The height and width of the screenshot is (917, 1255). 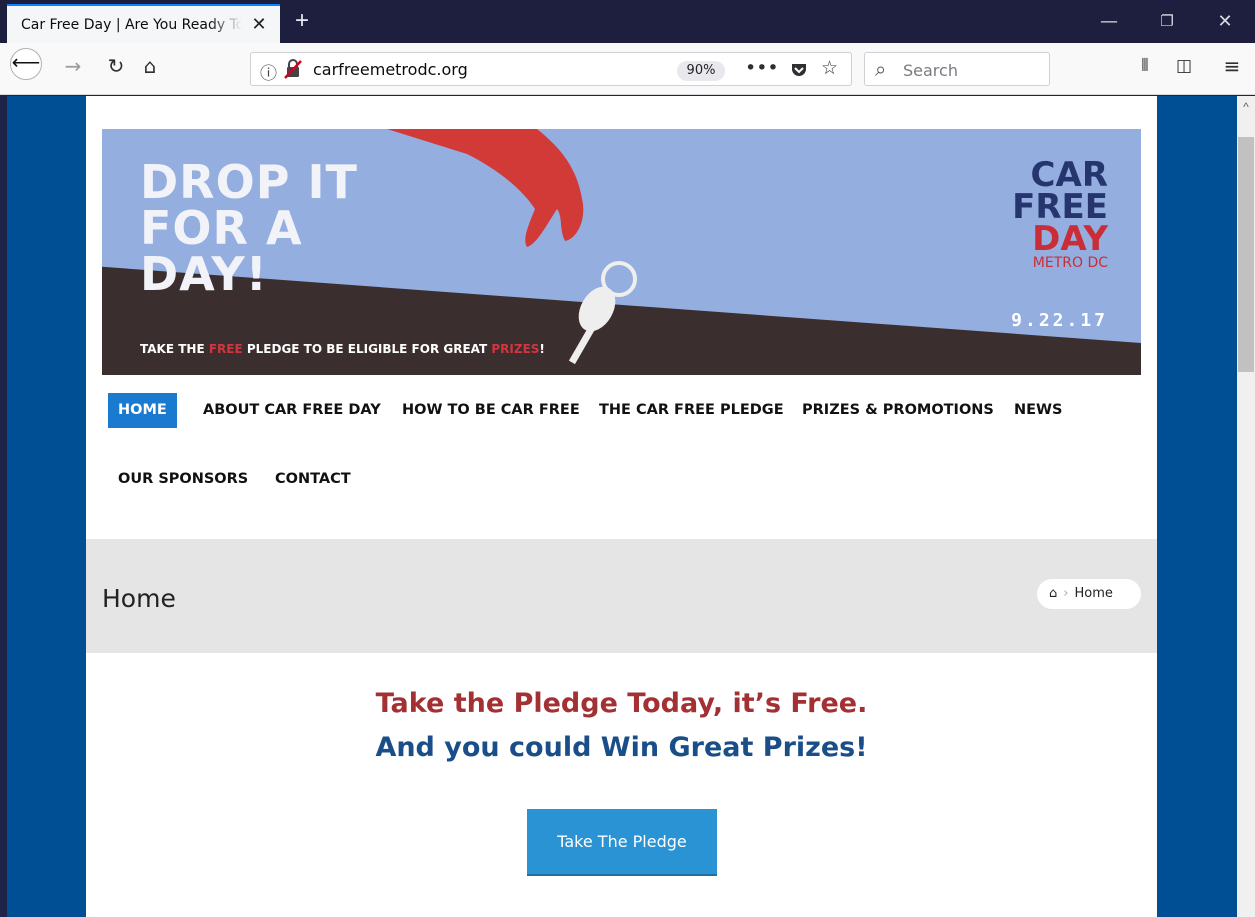 I want to click on breadcrumb: ⌂ › Home, so click(x=1089, y=594).